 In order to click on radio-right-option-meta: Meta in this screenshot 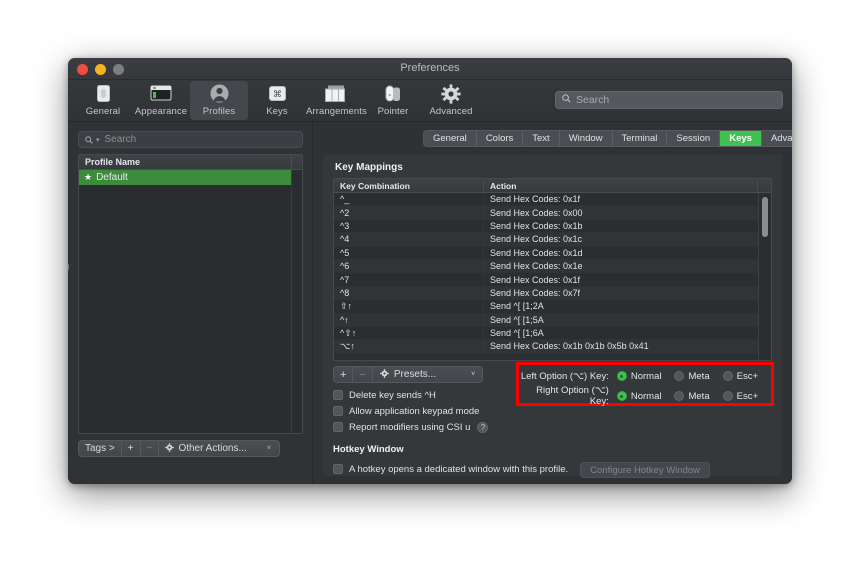, I will do `click(692, 396)`.